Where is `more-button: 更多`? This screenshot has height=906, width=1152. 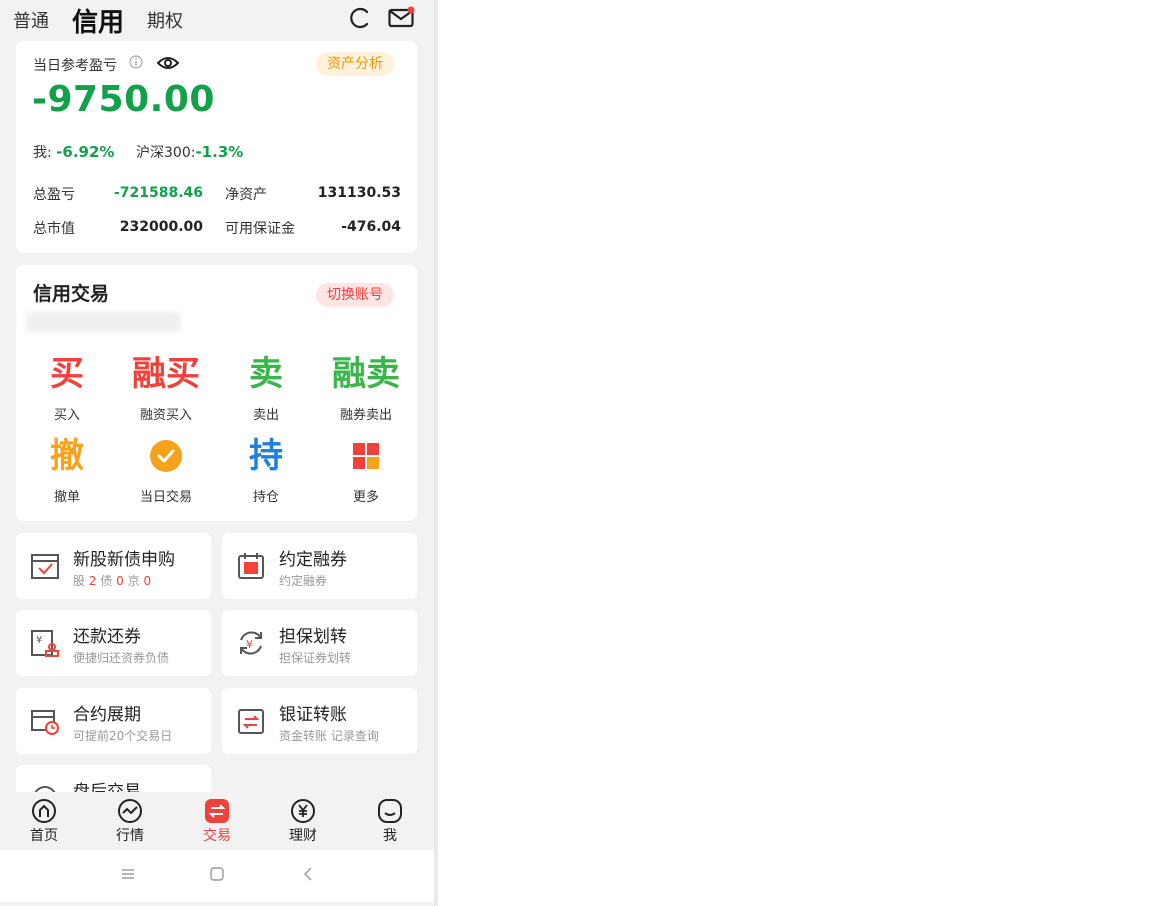
more-button: 更多 is located at coordinates (366, 469).